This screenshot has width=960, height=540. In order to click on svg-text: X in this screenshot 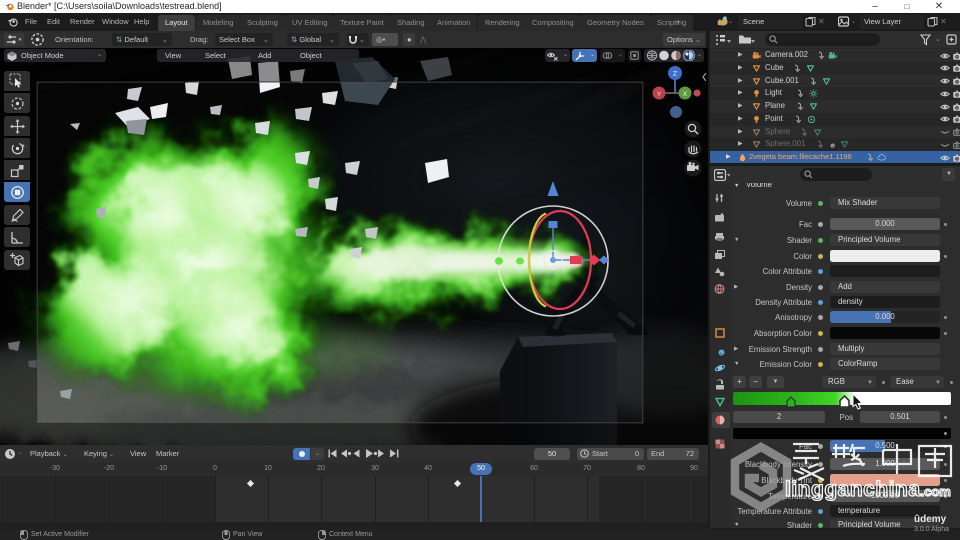, I will do `click(685, 94)`.